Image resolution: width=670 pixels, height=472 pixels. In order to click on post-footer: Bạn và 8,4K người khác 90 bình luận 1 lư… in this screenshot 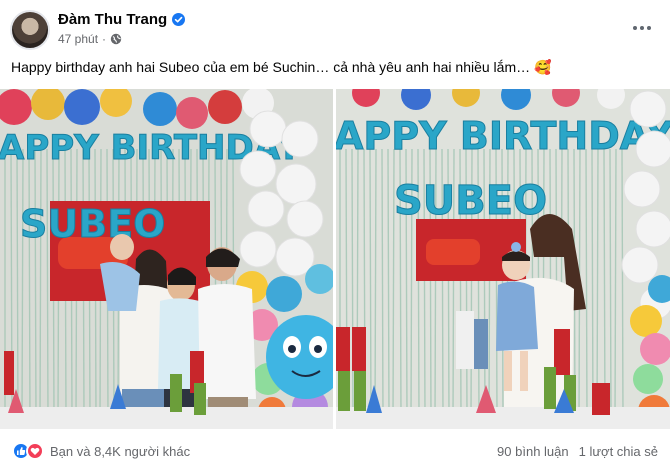, I will do `click(335, 452)`.